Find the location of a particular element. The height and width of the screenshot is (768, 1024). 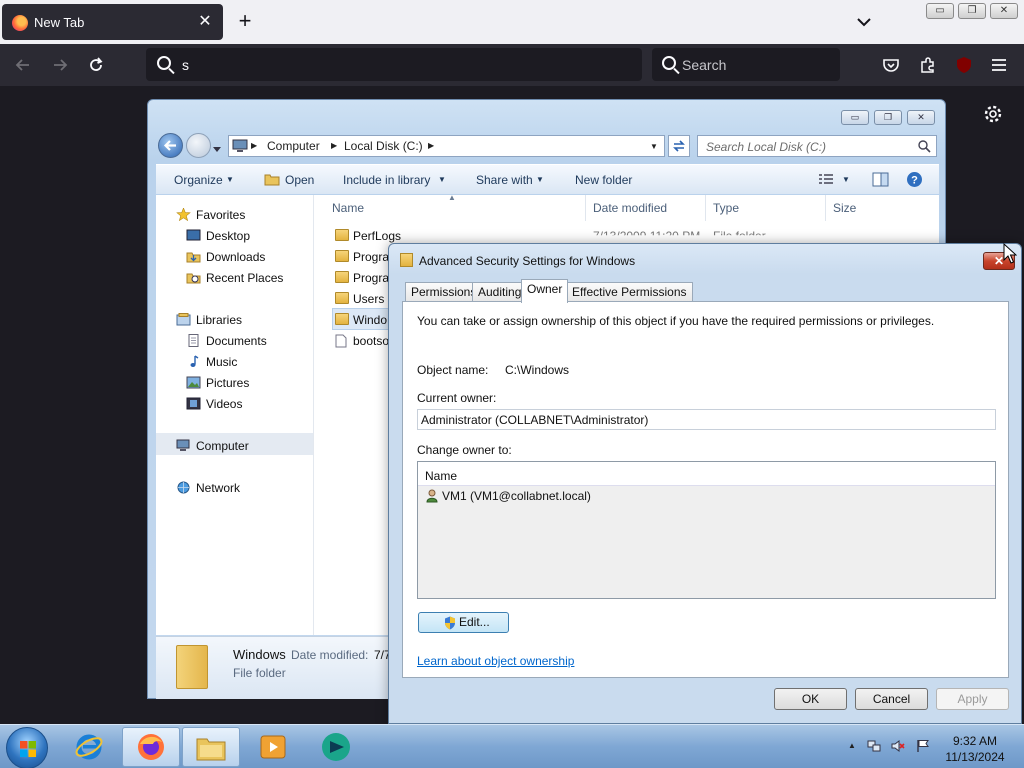

details-name: Windows is located at coordinates (259, 654).